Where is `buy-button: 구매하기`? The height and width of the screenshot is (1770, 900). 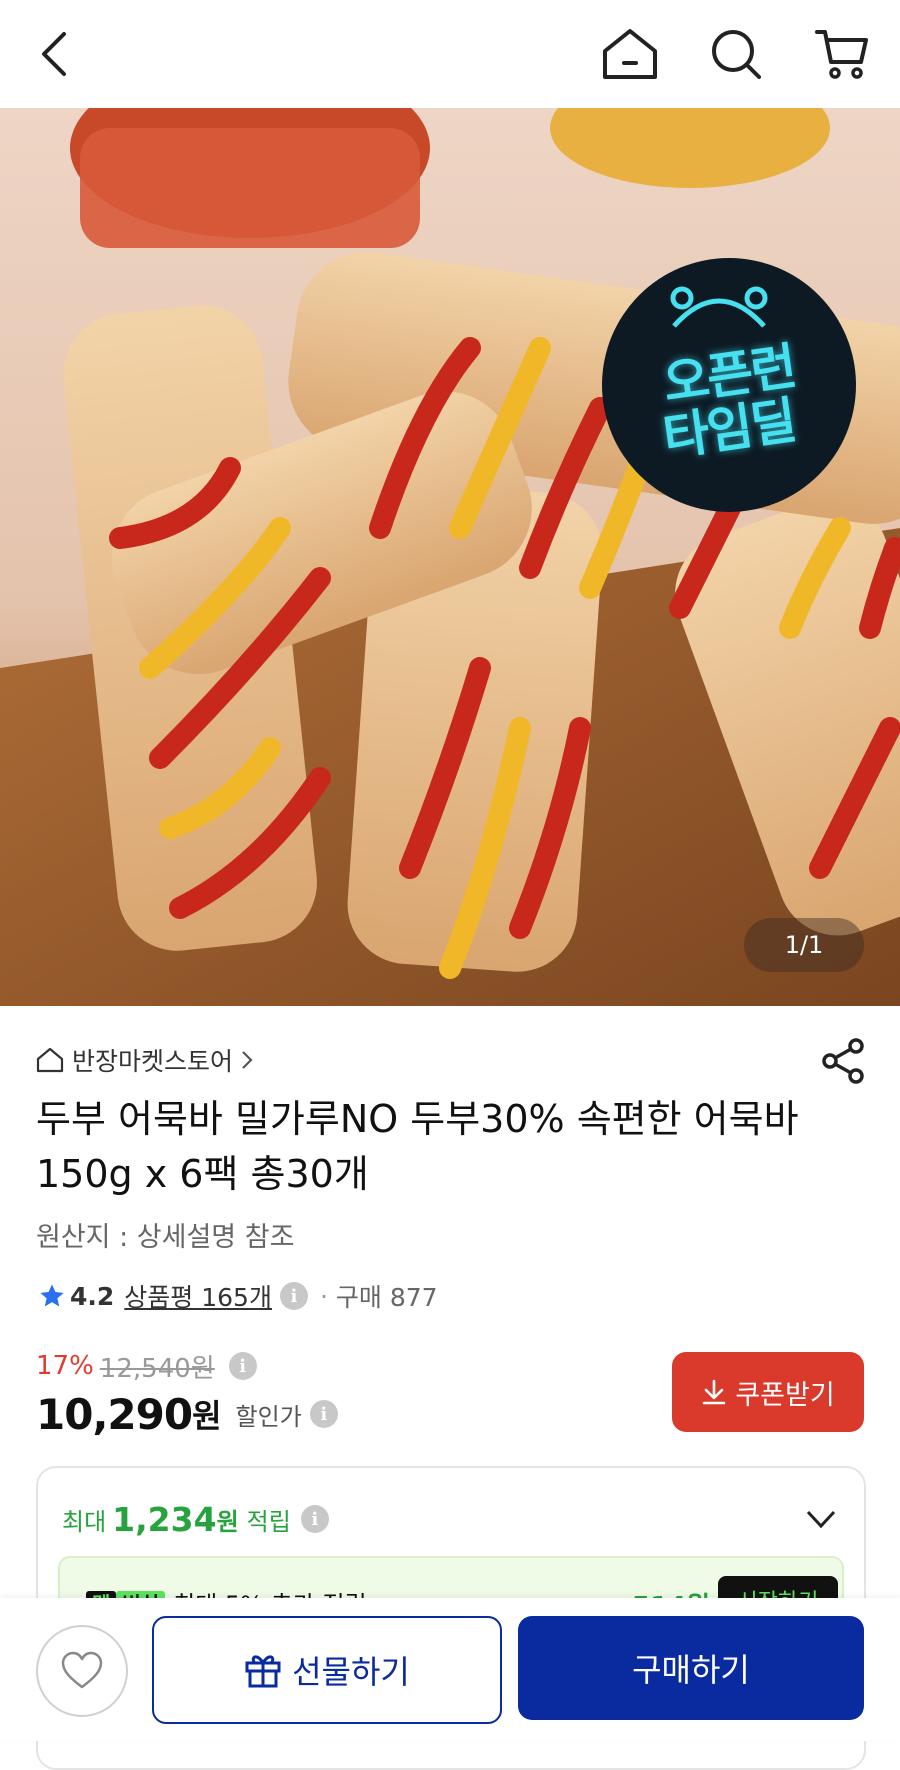
buy-button: 구매하기 is located at coordinates (691, 1668).